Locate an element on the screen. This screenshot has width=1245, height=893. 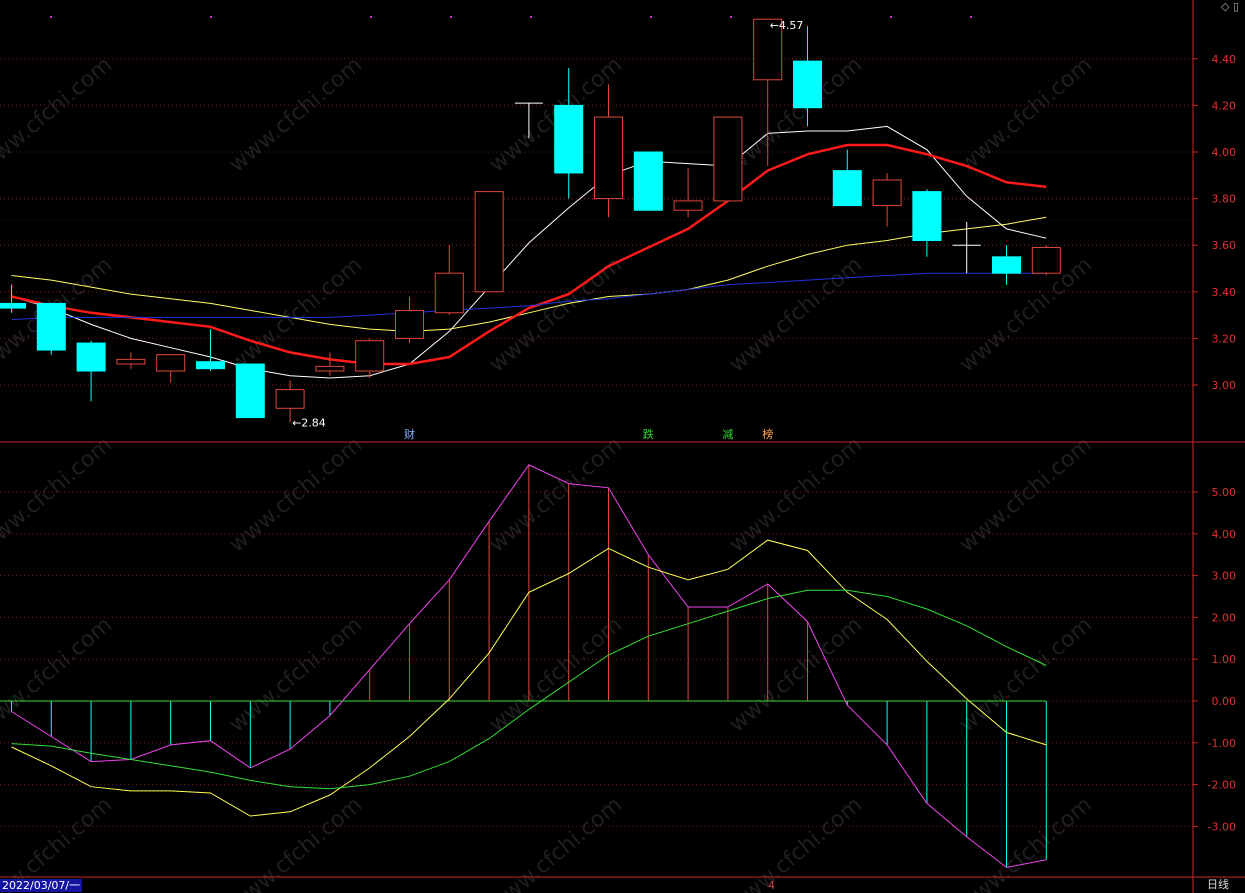
panel-toggle-icon: ▯ is located at coordinates (1236, 6).